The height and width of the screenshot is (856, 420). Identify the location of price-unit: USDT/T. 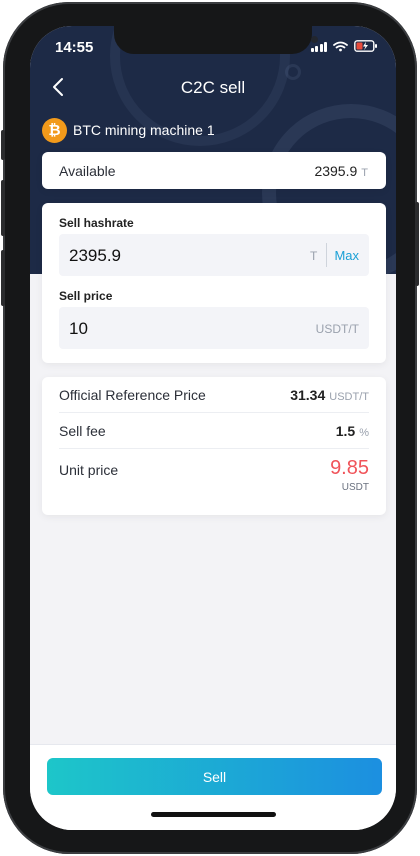
(337, 329).